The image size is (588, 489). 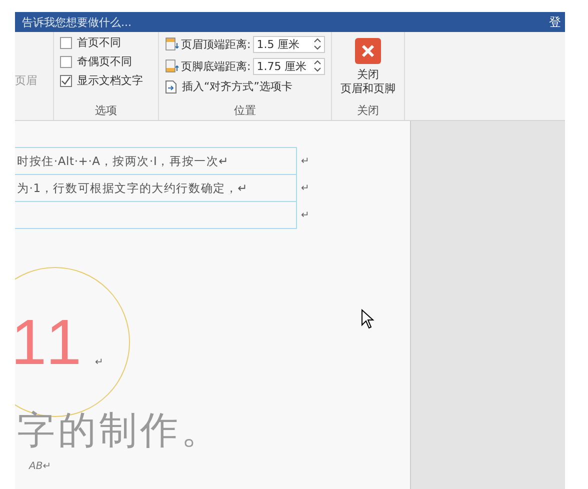 I want to click on group-title: 选项, so click(x=106, y=110).